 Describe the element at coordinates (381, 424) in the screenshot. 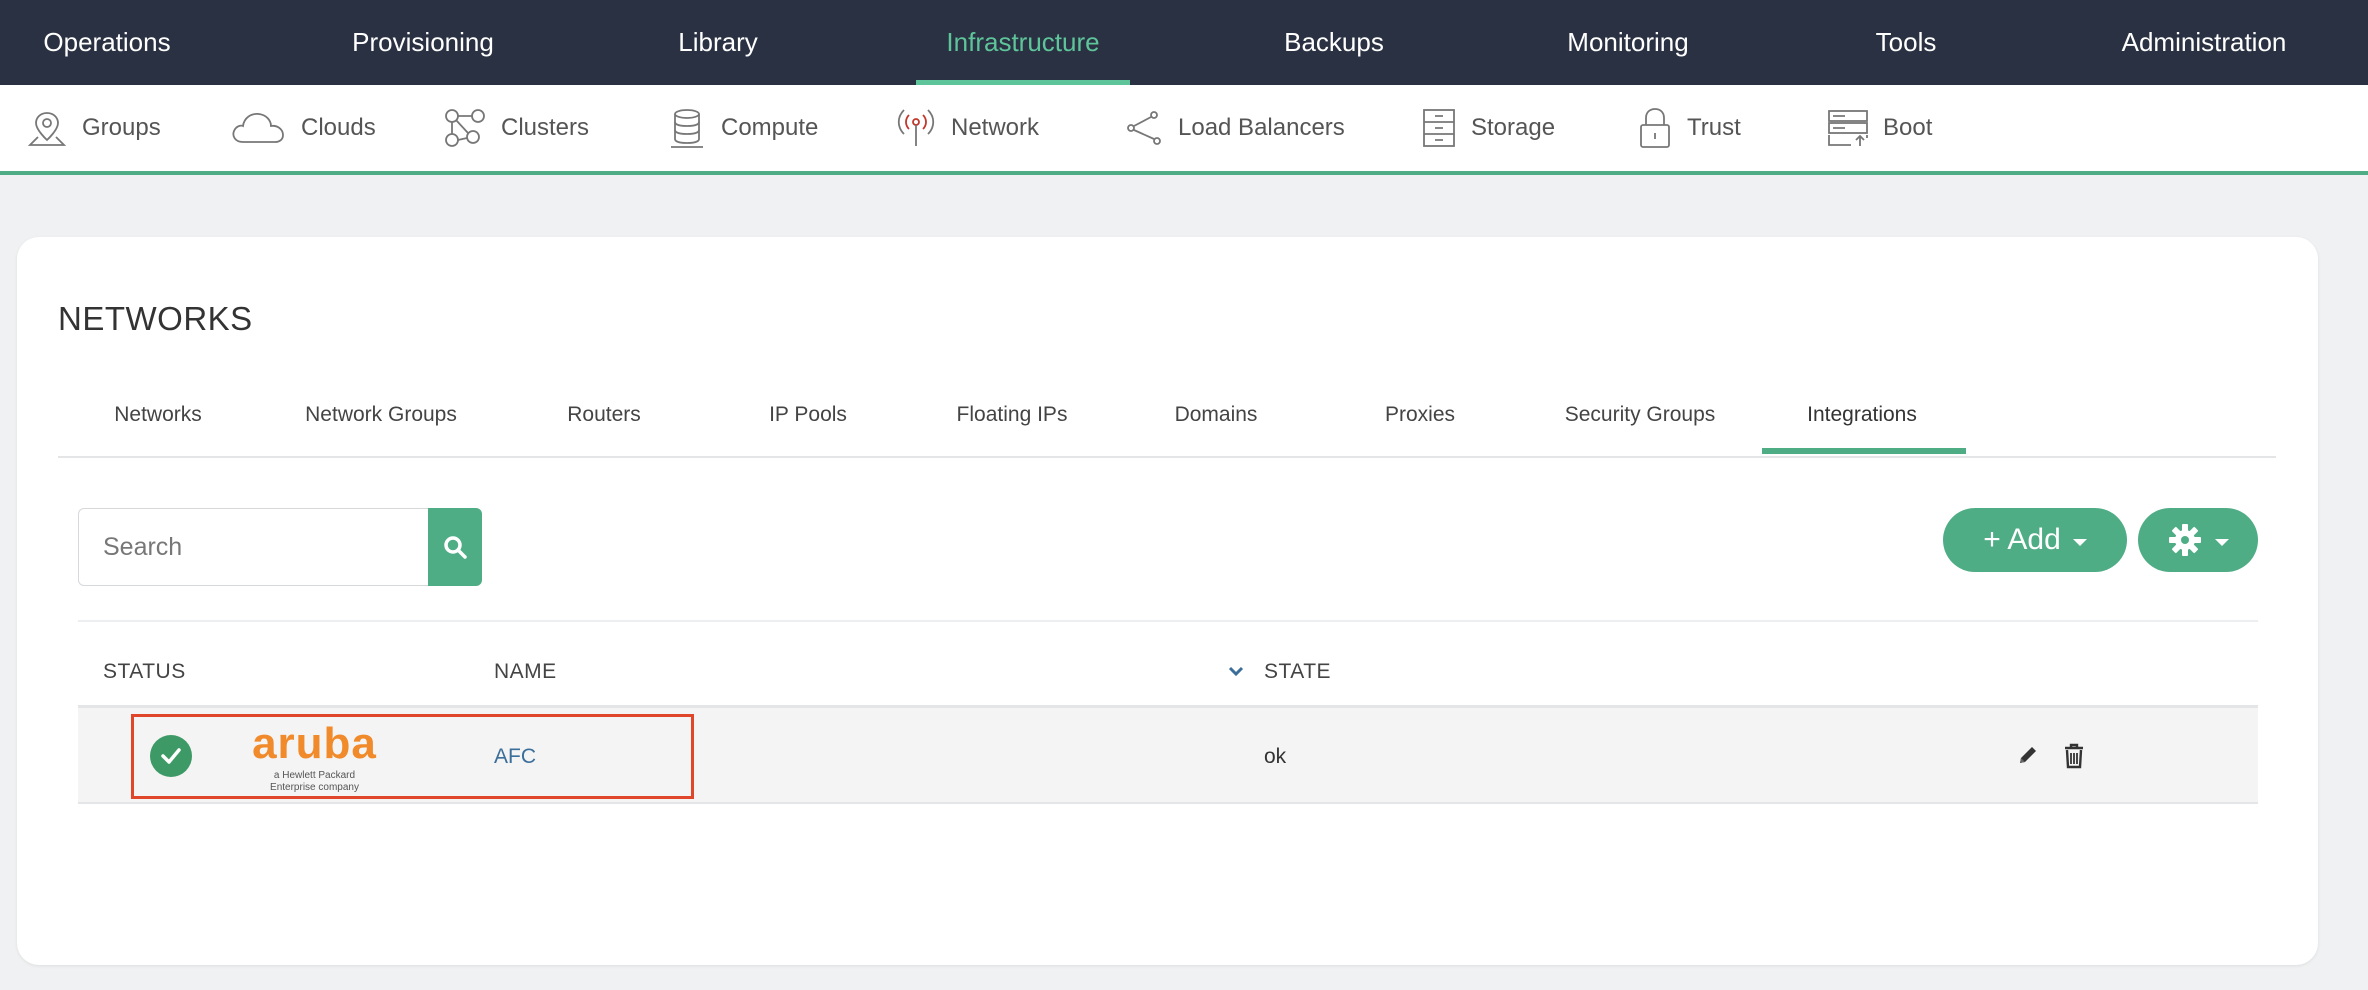

I see `tab-network-groups: Network Groups` at that location.